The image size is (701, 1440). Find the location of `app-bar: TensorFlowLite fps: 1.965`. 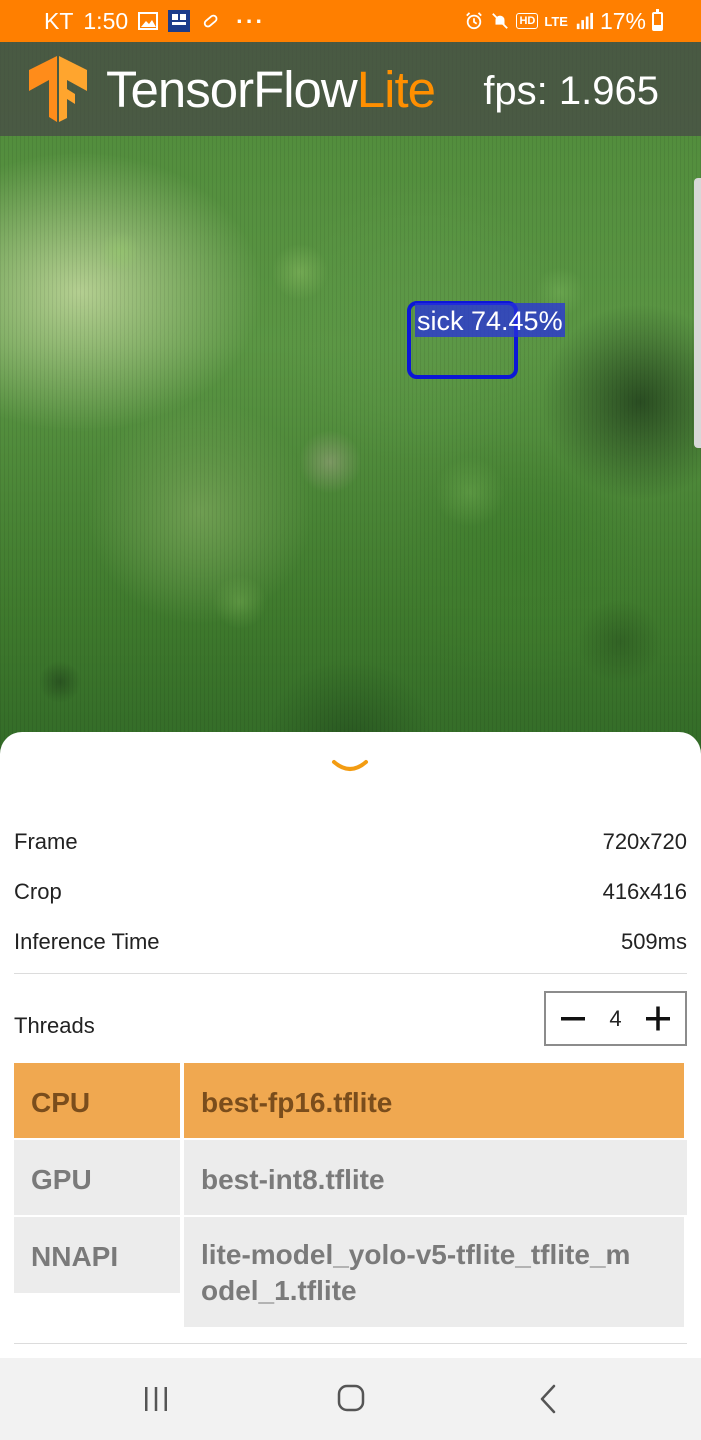

app-bar: TensorFlowLite fps: 1.965 is located at coordinates (350, 89).